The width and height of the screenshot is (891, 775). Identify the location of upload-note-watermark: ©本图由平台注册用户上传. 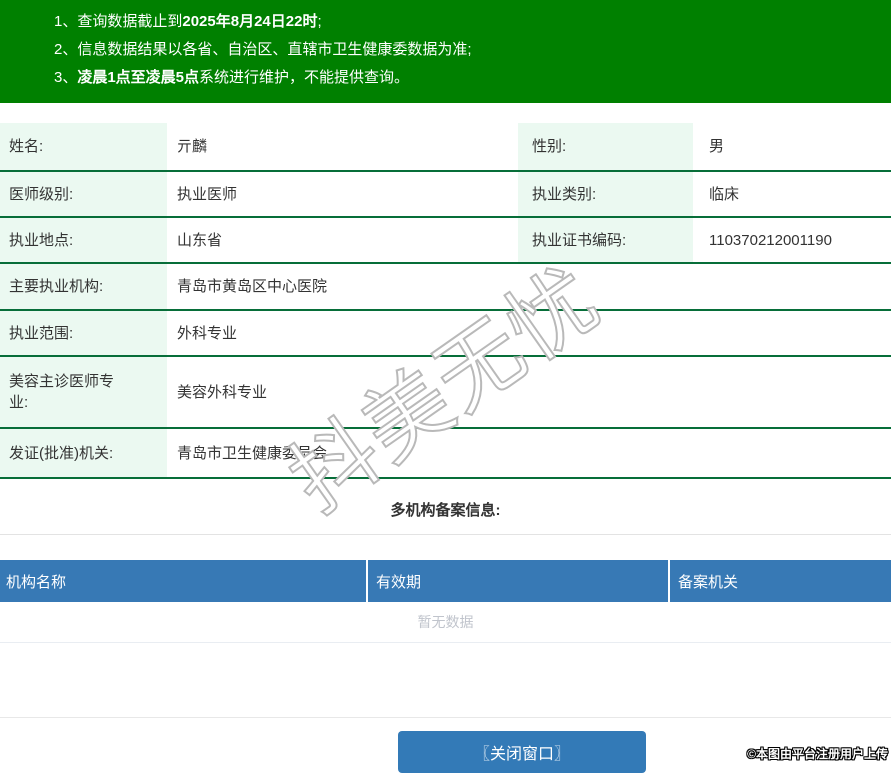
(817, 754).